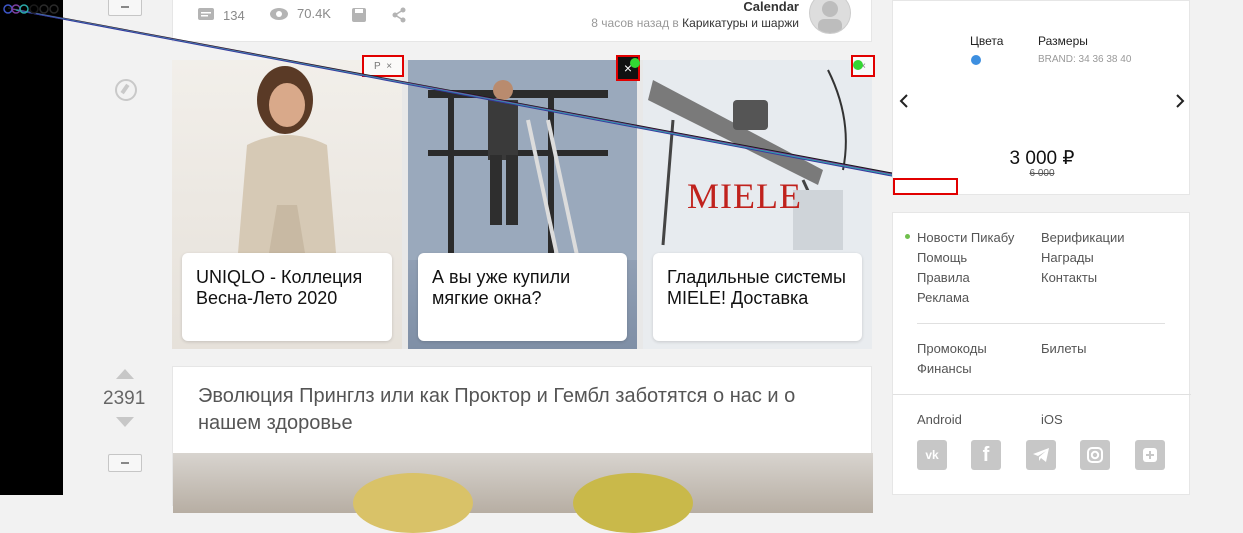 The image size is (1243, 533). I want to click on post-rating: 2391, so click(124, 398).